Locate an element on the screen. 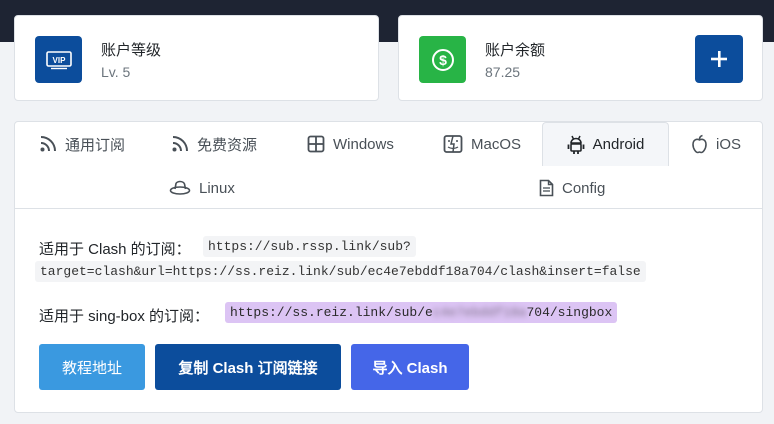 The height and width of the screenshot is (424, 774). account-level-card: VIP 账户等级 Lv. 5 is located at coordinates (196, 58).